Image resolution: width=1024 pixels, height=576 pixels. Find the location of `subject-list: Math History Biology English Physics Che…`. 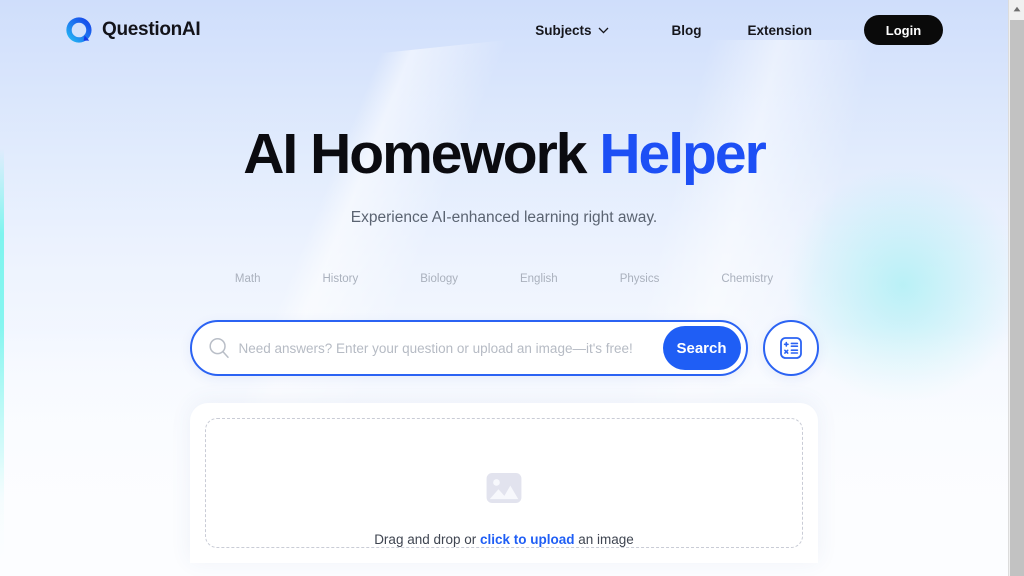

subject-list: Math History Biology English Physics Che… is located at coordinates (504, 279).